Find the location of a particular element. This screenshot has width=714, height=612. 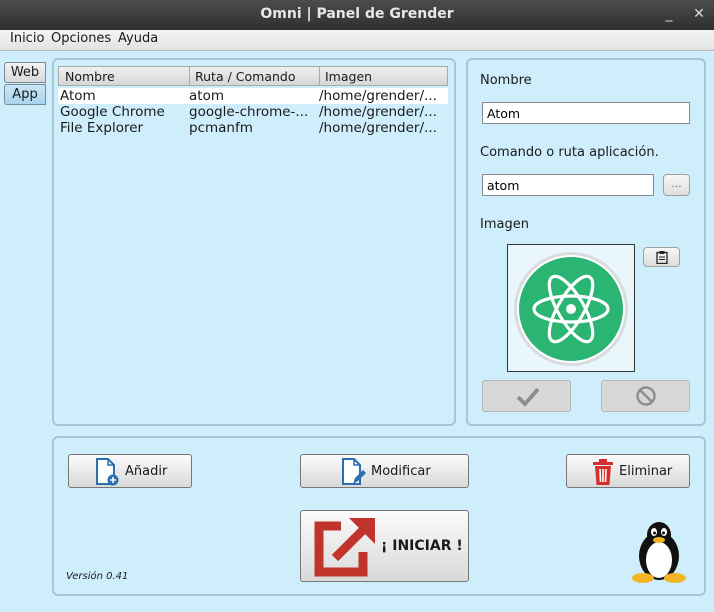

menu-inicio: Inicio is located at coordinates (27, 38).